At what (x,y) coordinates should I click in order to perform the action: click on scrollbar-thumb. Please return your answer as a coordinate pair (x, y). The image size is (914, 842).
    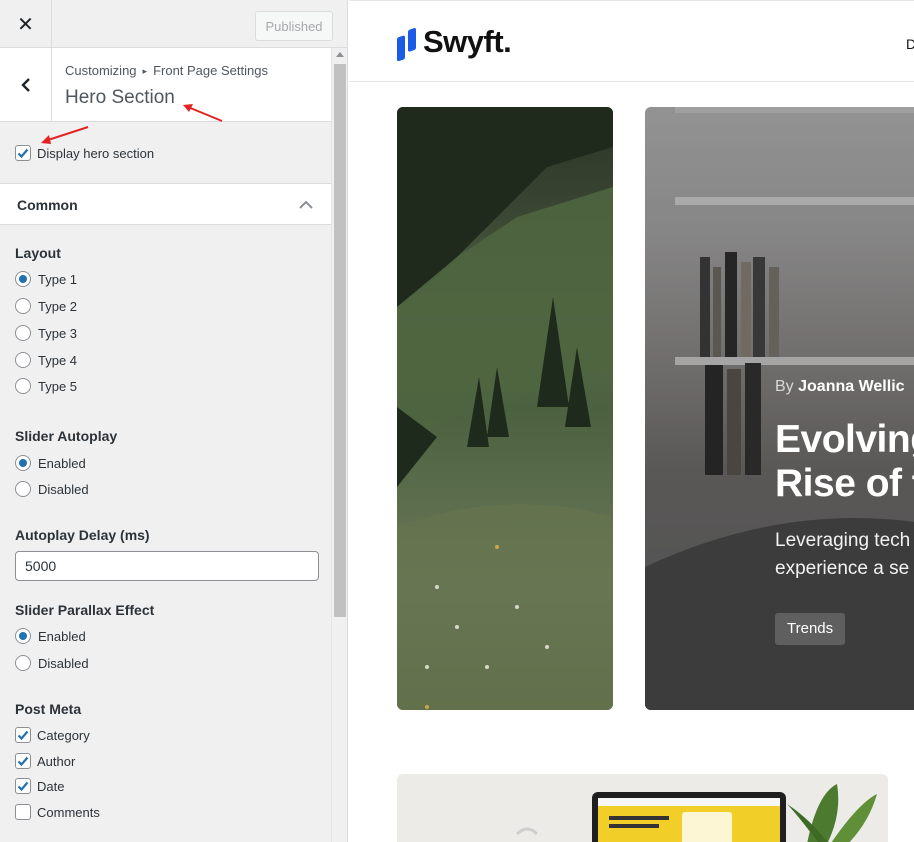
    Looking at the image, I should click on (340, 340).